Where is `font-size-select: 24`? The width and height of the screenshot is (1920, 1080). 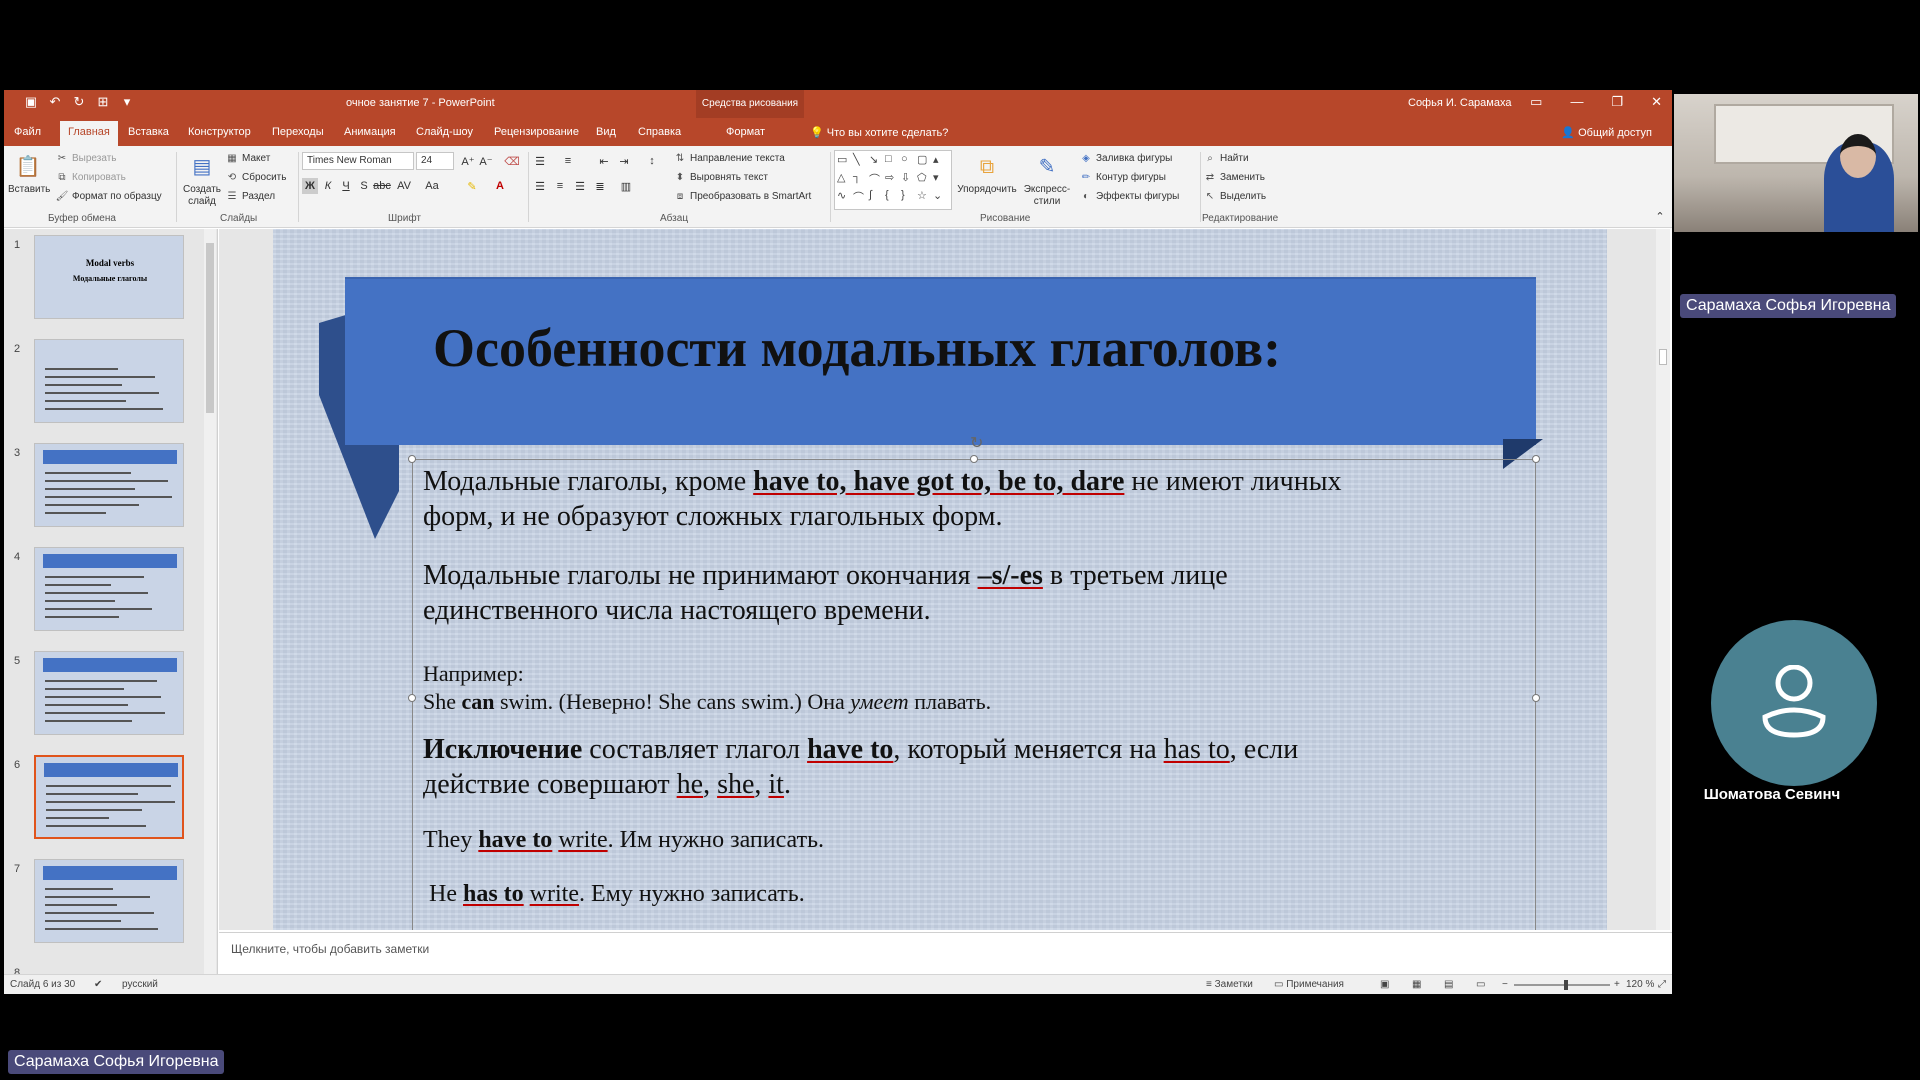
font-size-select: 24 is located at coordinates (435, 161).